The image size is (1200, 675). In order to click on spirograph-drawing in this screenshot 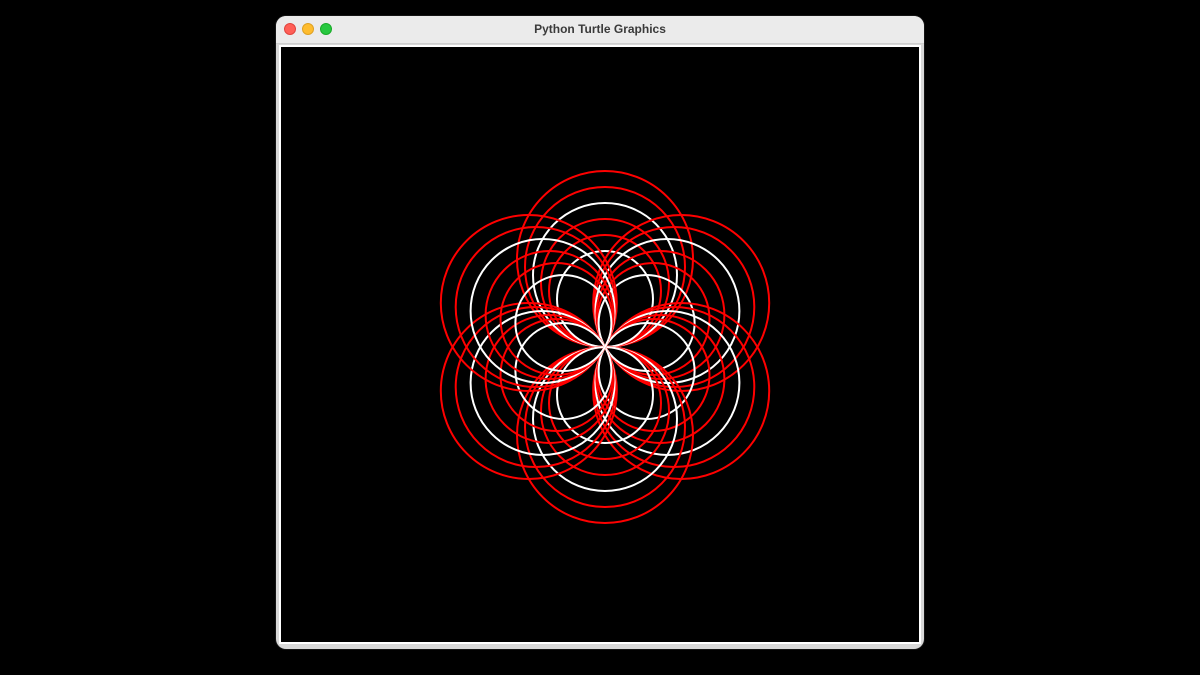, I will do `click(605, 347)`.